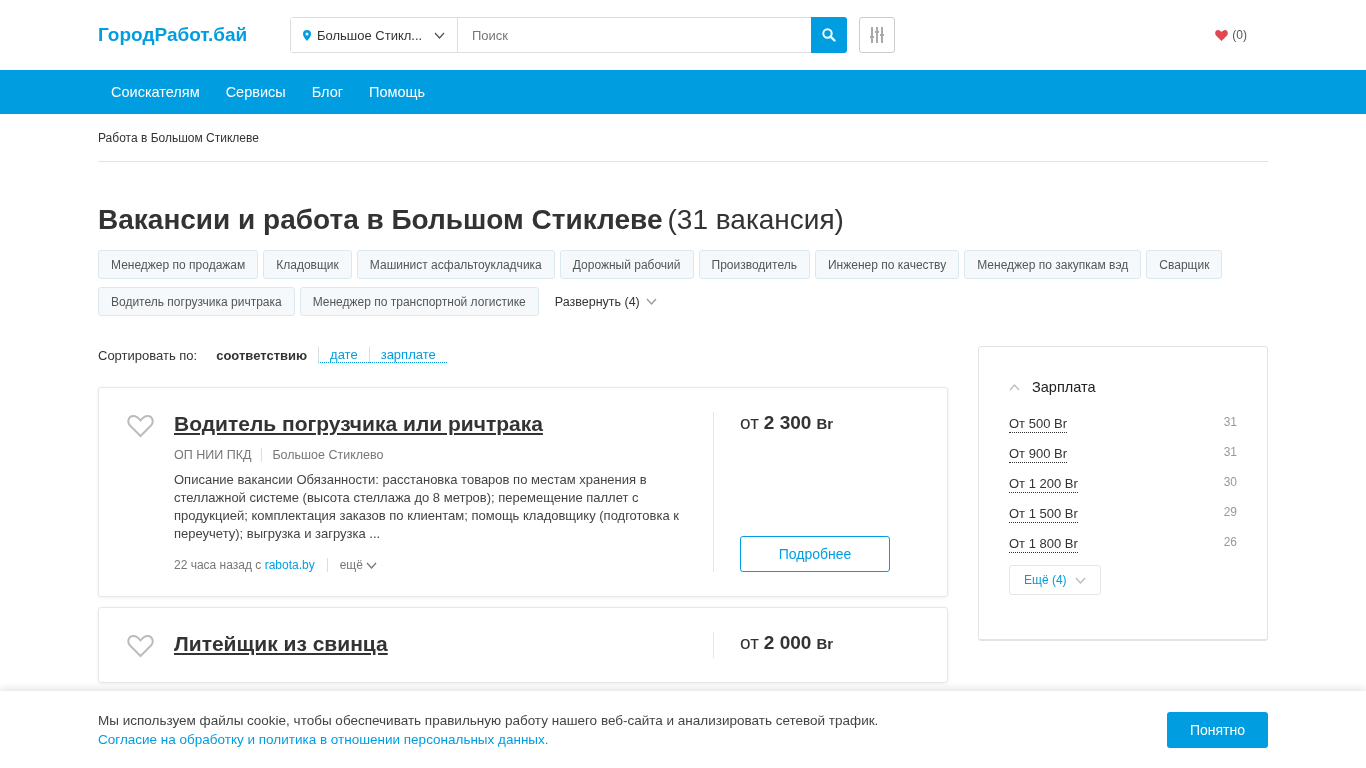 Image resolution: width=1366 pixels, height=768 pixels. Describe the element at coordinates (281, 643) in the screenshot. I see `vacancy-title: Литейщик из свинца` at that location.